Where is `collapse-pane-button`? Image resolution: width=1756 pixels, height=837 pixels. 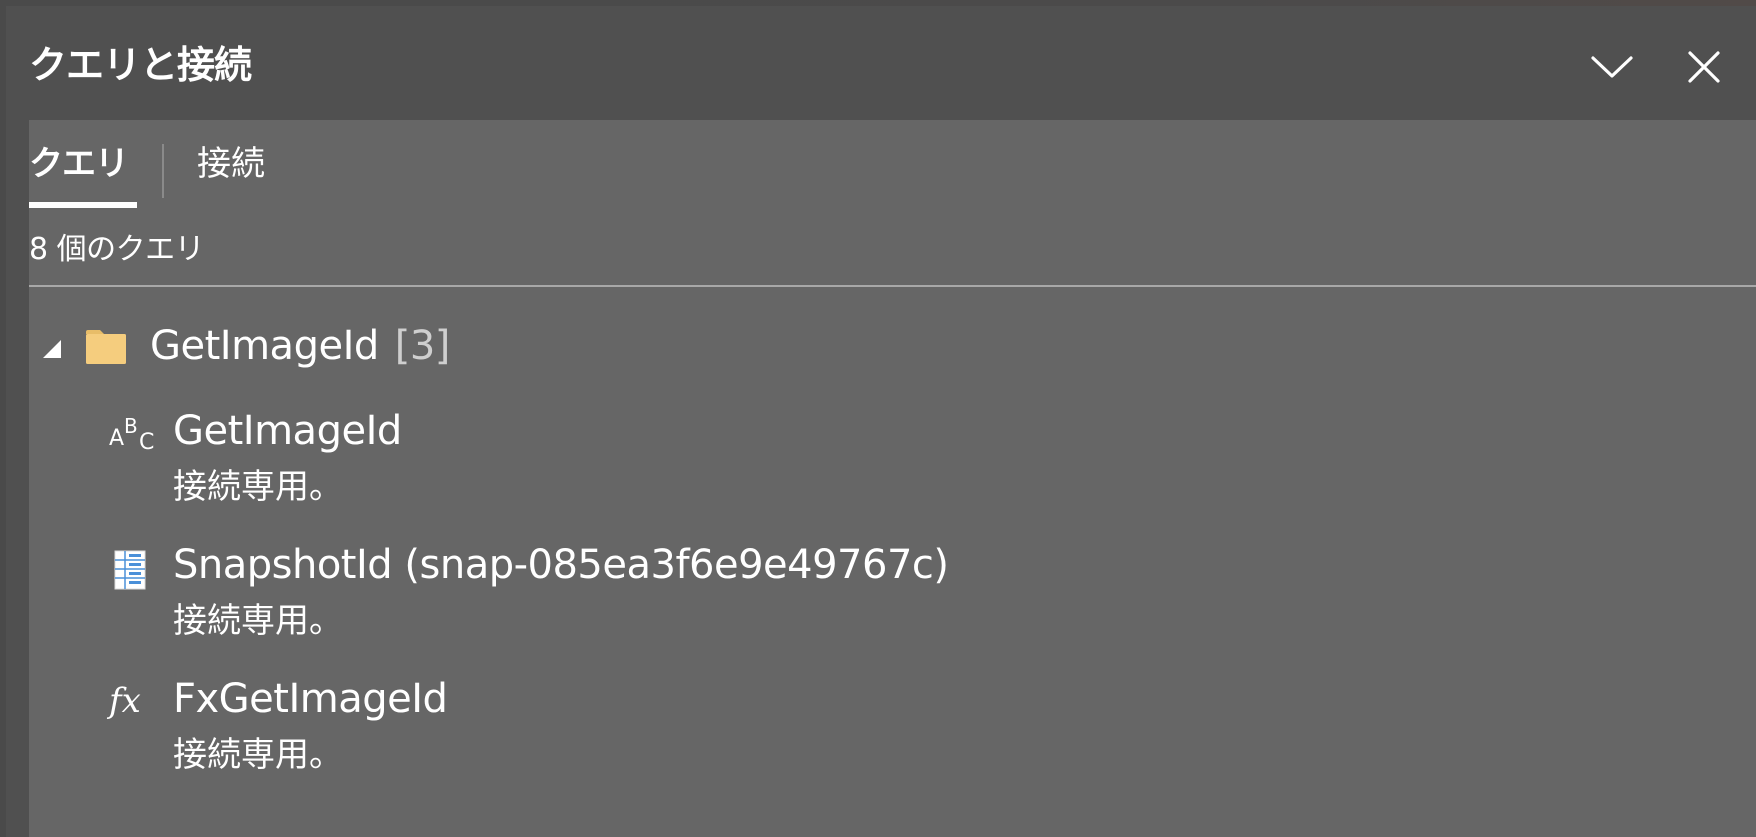
collapse-pane-button is located at coordinates (1612, 67).